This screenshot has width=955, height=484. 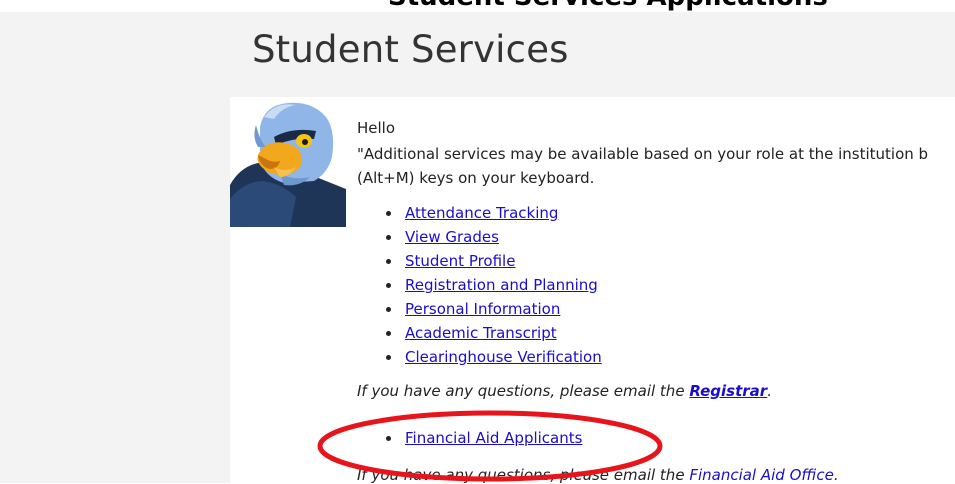 I want to click on list-item: Financial Aid Applicants, so click(x=469, y=439).